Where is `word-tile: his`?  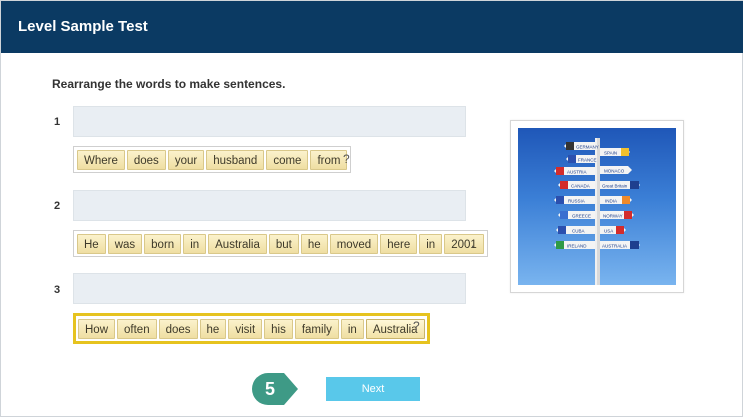
word-tile: his is located at coordinates (278, 328).